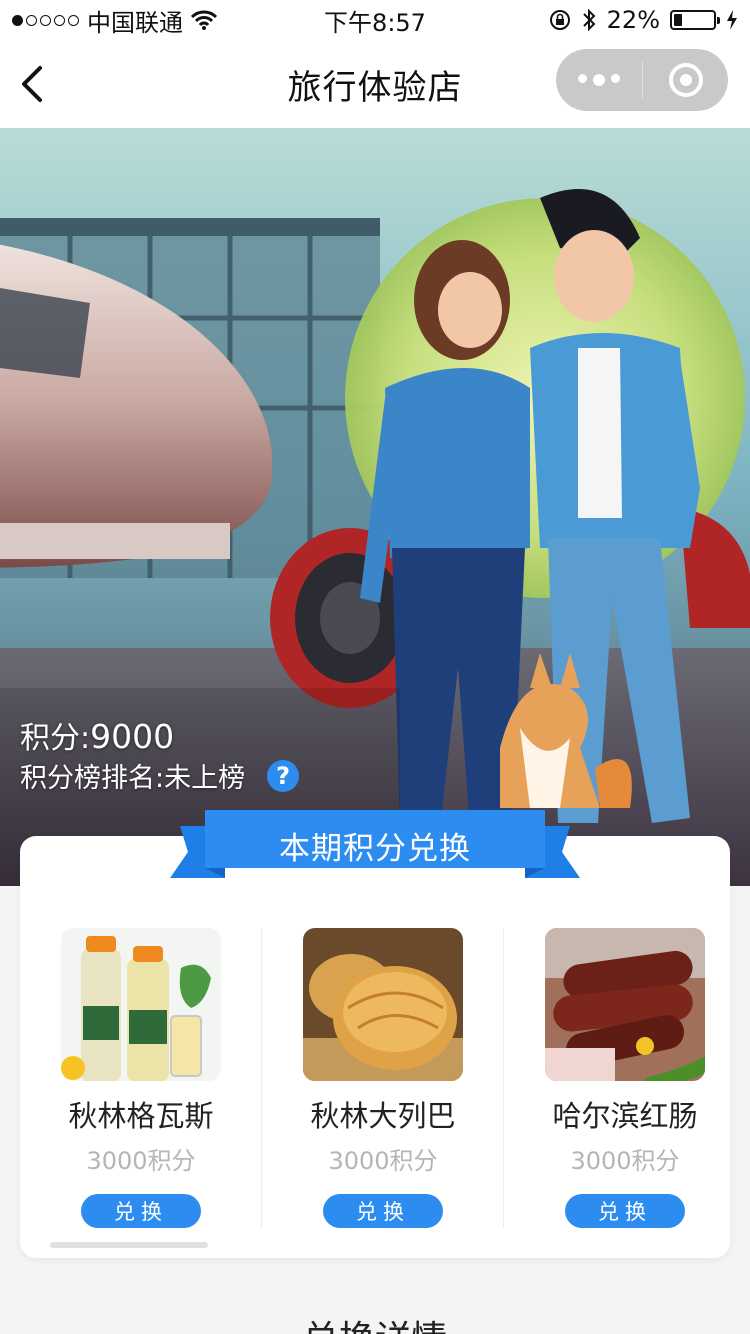 Image resolution: width=750 pixels, height=1334 pixels. I want to click on product-card: 秋林格瓦斯 3000积分 兑换, so click(141, 1078).